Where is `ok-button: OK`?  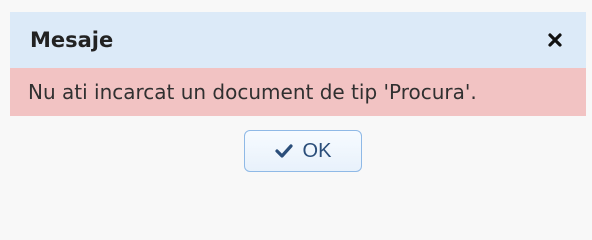 ok-button: OK is located at coordinates (303, 151).